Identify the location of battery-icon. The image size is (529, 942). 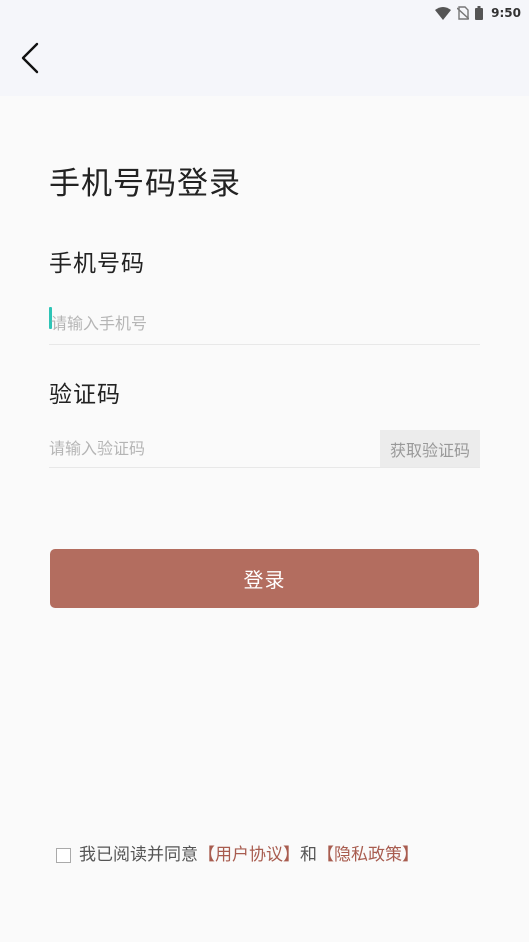
(479, 13).